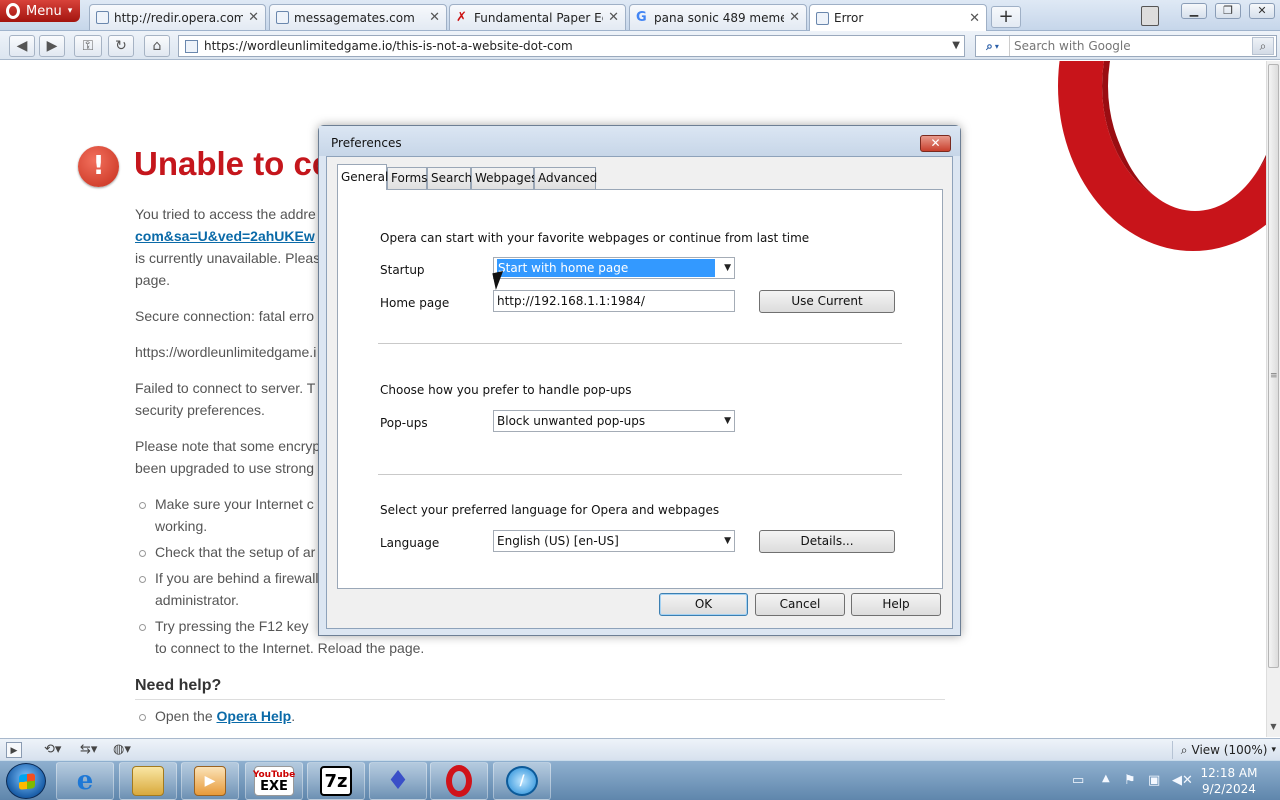  What do you see at coordinates (181, 526) in the screenshot?
I see `tip-line: working.` at bounding box center [181, 526].